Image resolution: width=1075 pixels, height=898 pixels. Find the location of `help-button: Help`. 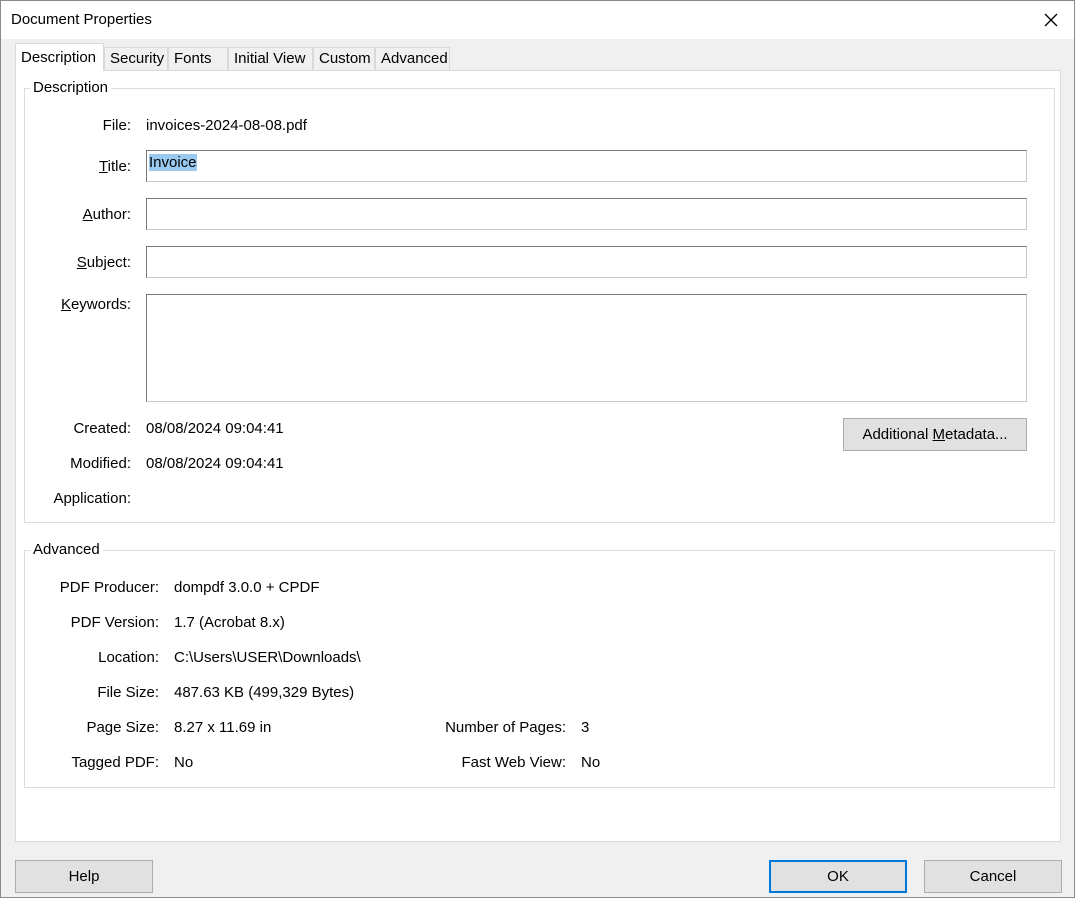

help-button: Help is located at coordinates (84, 876).